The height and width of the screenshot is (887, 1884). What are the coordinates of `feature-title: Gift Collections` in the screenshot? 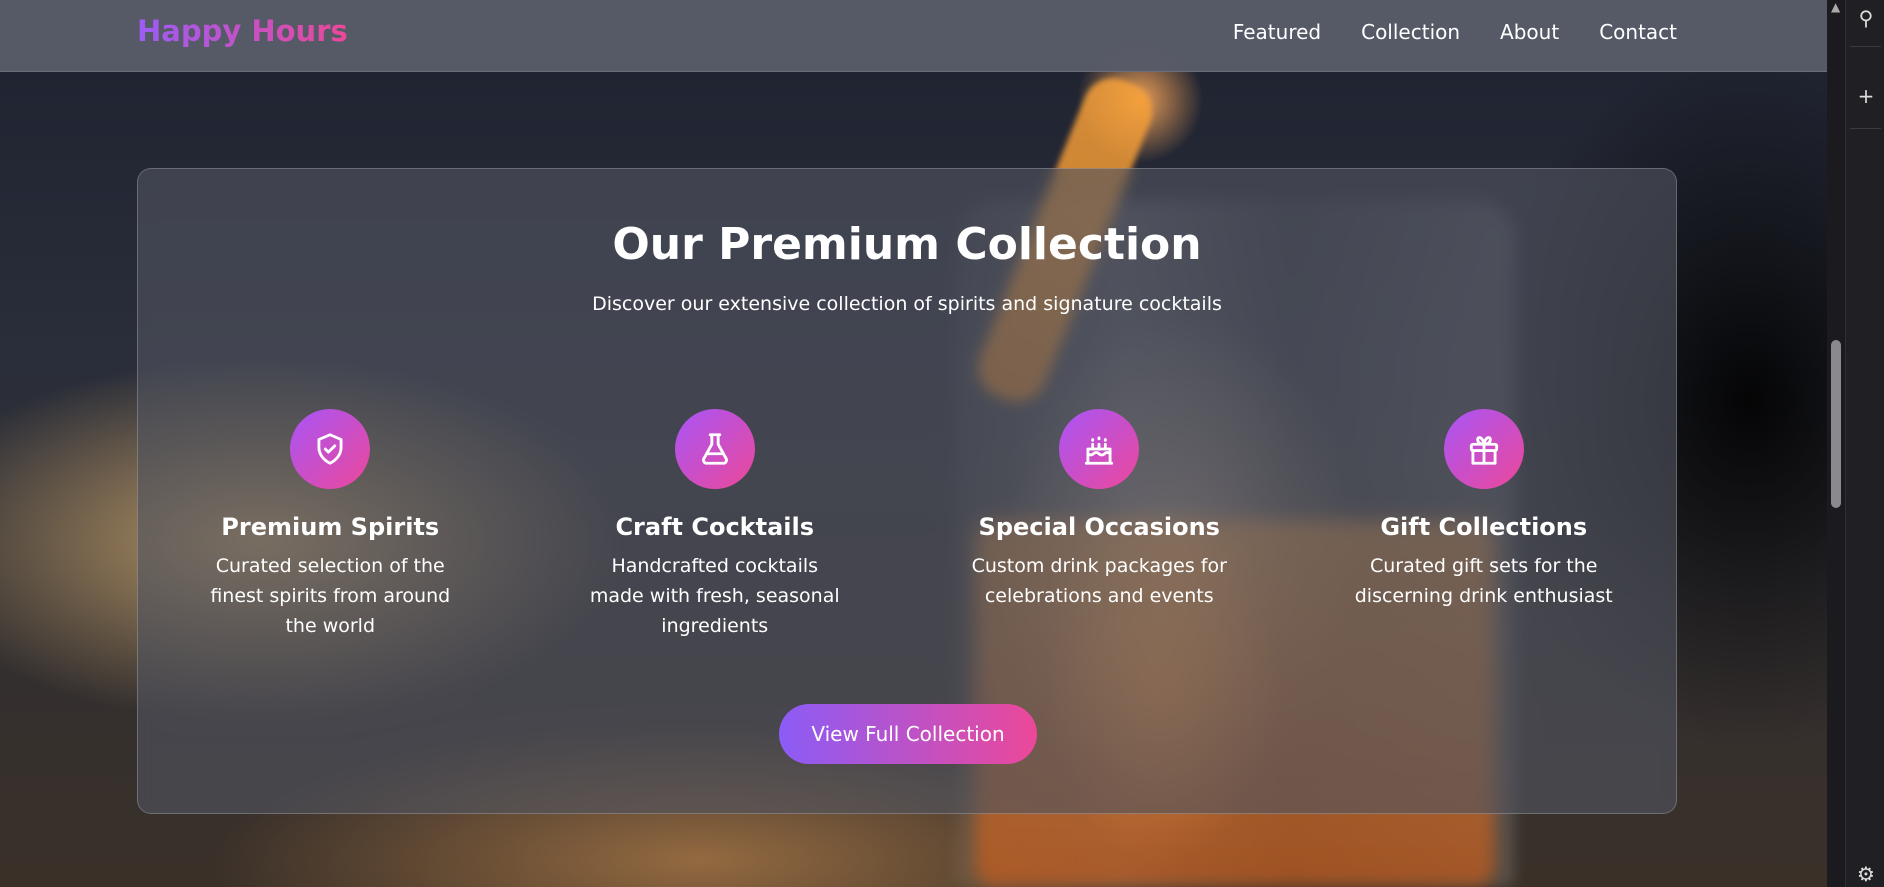 It's located at (1484, 527).